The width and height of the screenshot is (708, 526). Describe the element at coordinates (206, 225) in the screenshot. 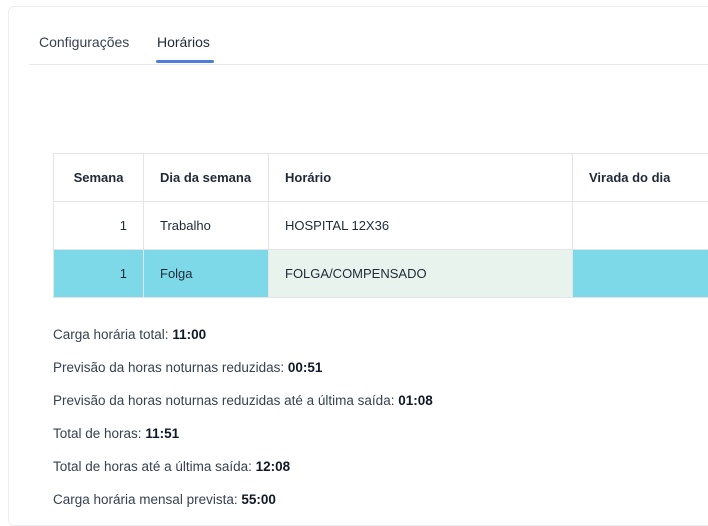

I see `cell-dia: Trabalho` at that location.